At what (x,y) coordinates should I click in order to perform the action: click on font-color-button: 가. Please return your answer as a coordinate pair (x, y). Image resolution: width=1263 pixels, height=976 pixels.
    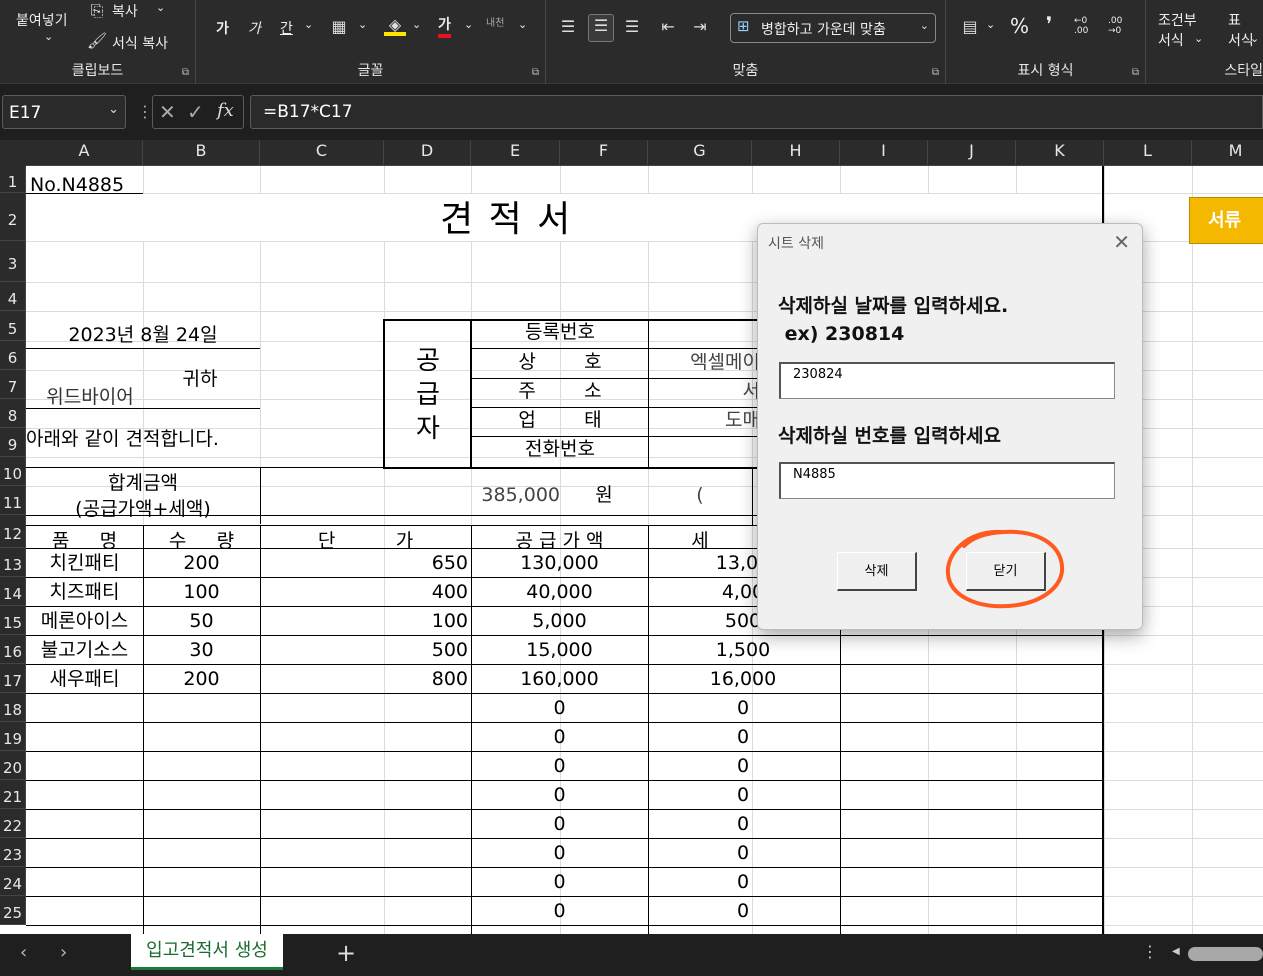
    Looking at the image, I should click on (444, 26).